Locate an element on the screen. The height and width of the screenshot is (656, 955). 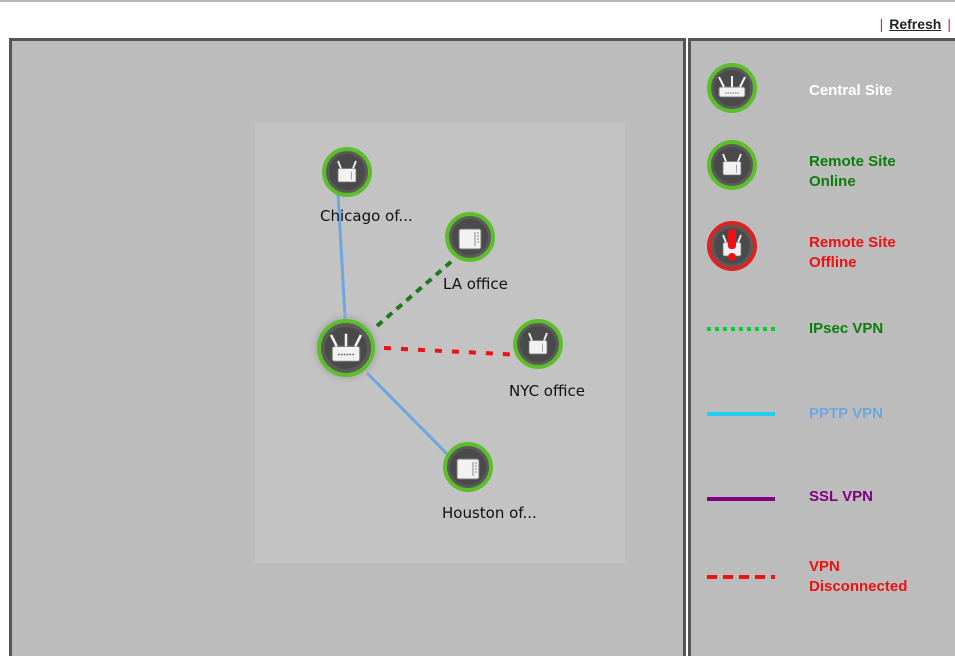
legend-vpn-disconnected: VPN Disconnected is located at coordinates (823, 585).